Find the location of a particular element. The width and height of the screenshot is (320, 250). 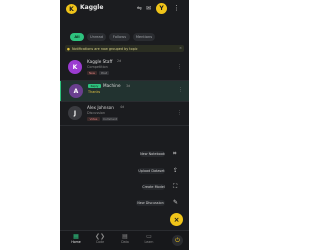

fab-menu-label: Upload Dataset is located at coordinates (151, 171).